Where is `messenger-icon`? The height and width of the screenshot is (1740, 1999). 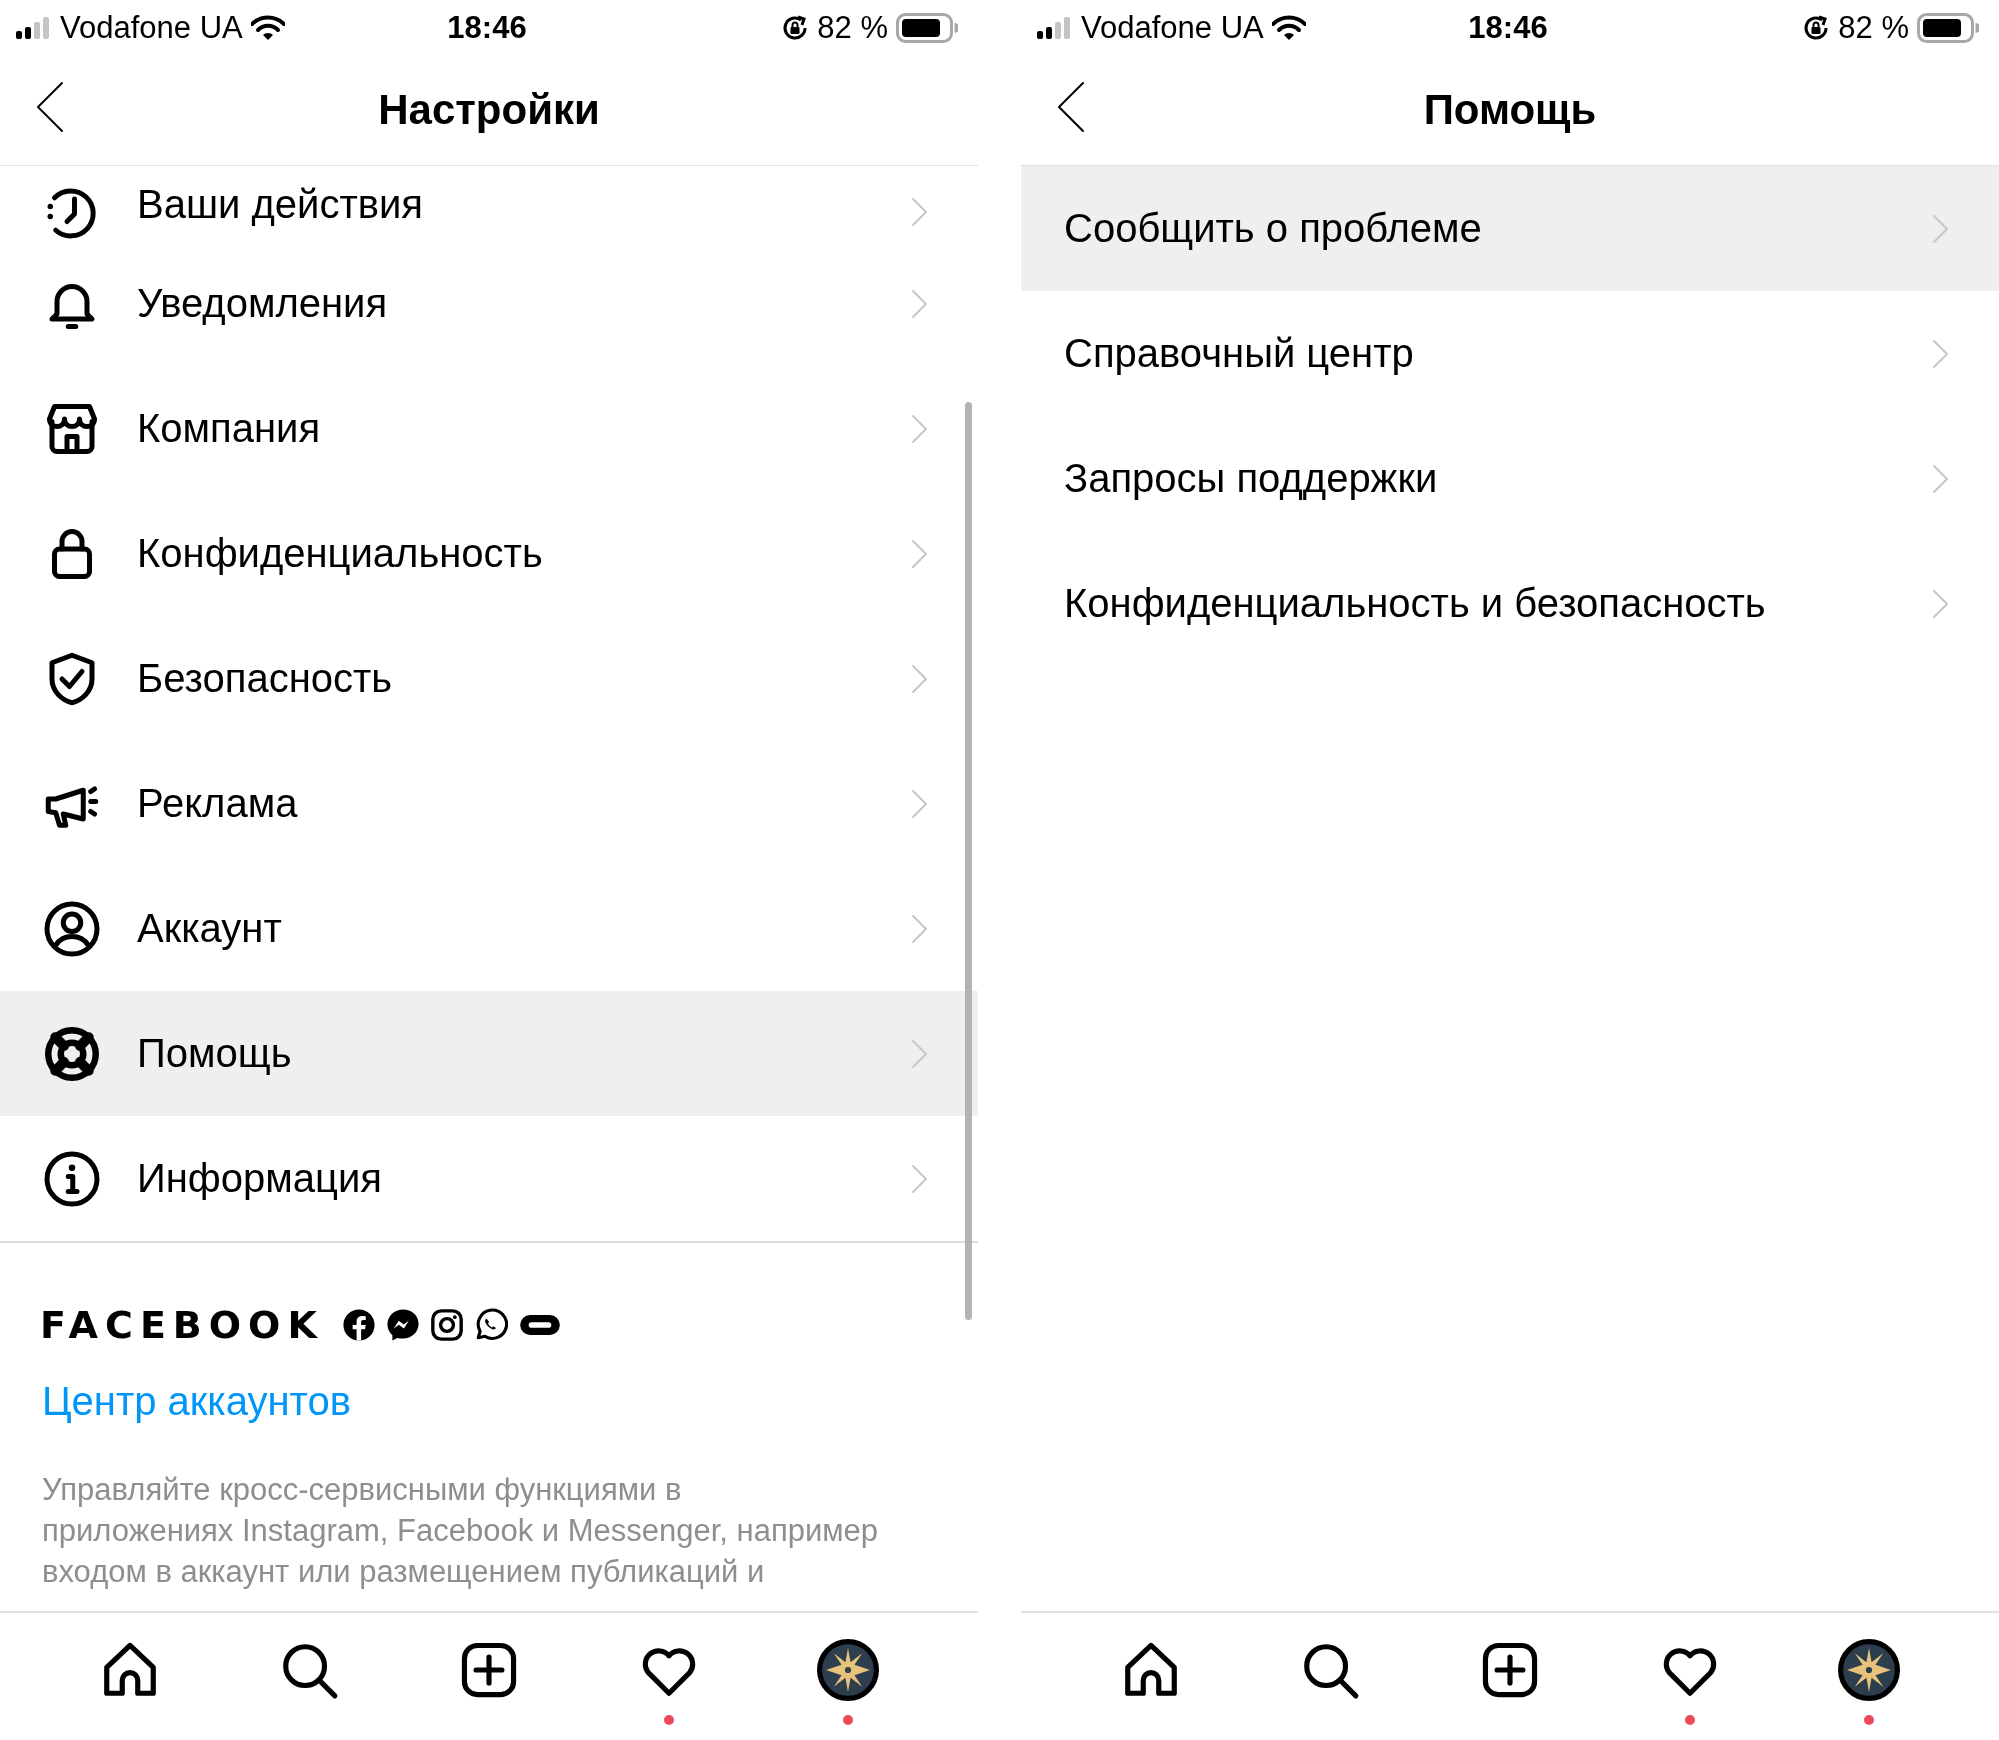
messenger-icon is located at coordinates (402, 1325).